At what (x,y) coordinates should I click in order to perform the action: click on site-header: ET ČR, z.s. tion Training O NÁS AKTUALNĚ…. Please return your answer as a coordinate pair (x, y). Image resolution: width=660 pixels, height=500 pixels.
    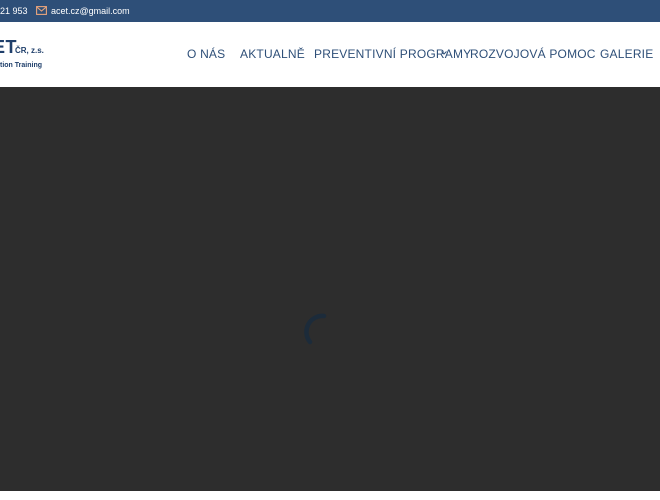
    Looking at the image, I should click on (330, 54).